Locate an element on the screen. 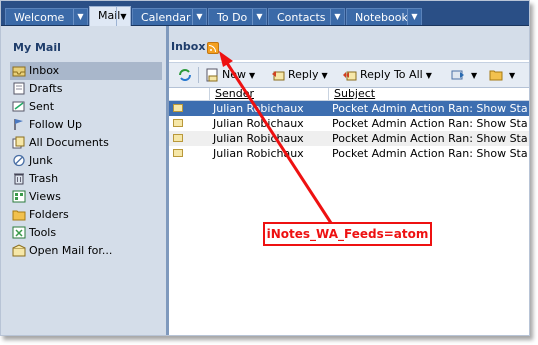 Image resolution: width=538 pixels, height=345 pixels. page-title: Inbox is located at coordinates (188, 46).